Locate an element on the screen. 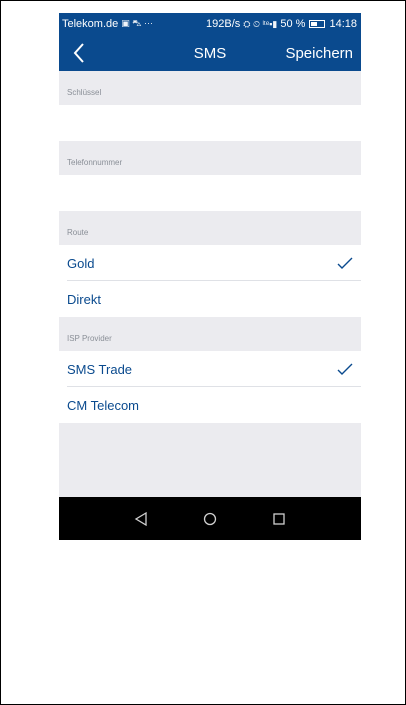 The image size is (406, 705). notification-icons: ▣ ⛍ ··· is located at coordinates (137, 23).